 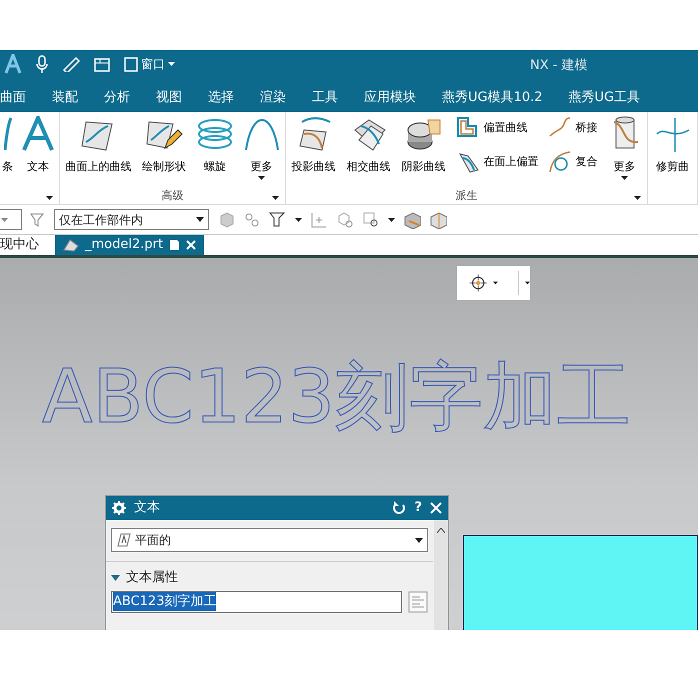 I want to click on document-tab: _model2.prt, so click(x=129, y=245).